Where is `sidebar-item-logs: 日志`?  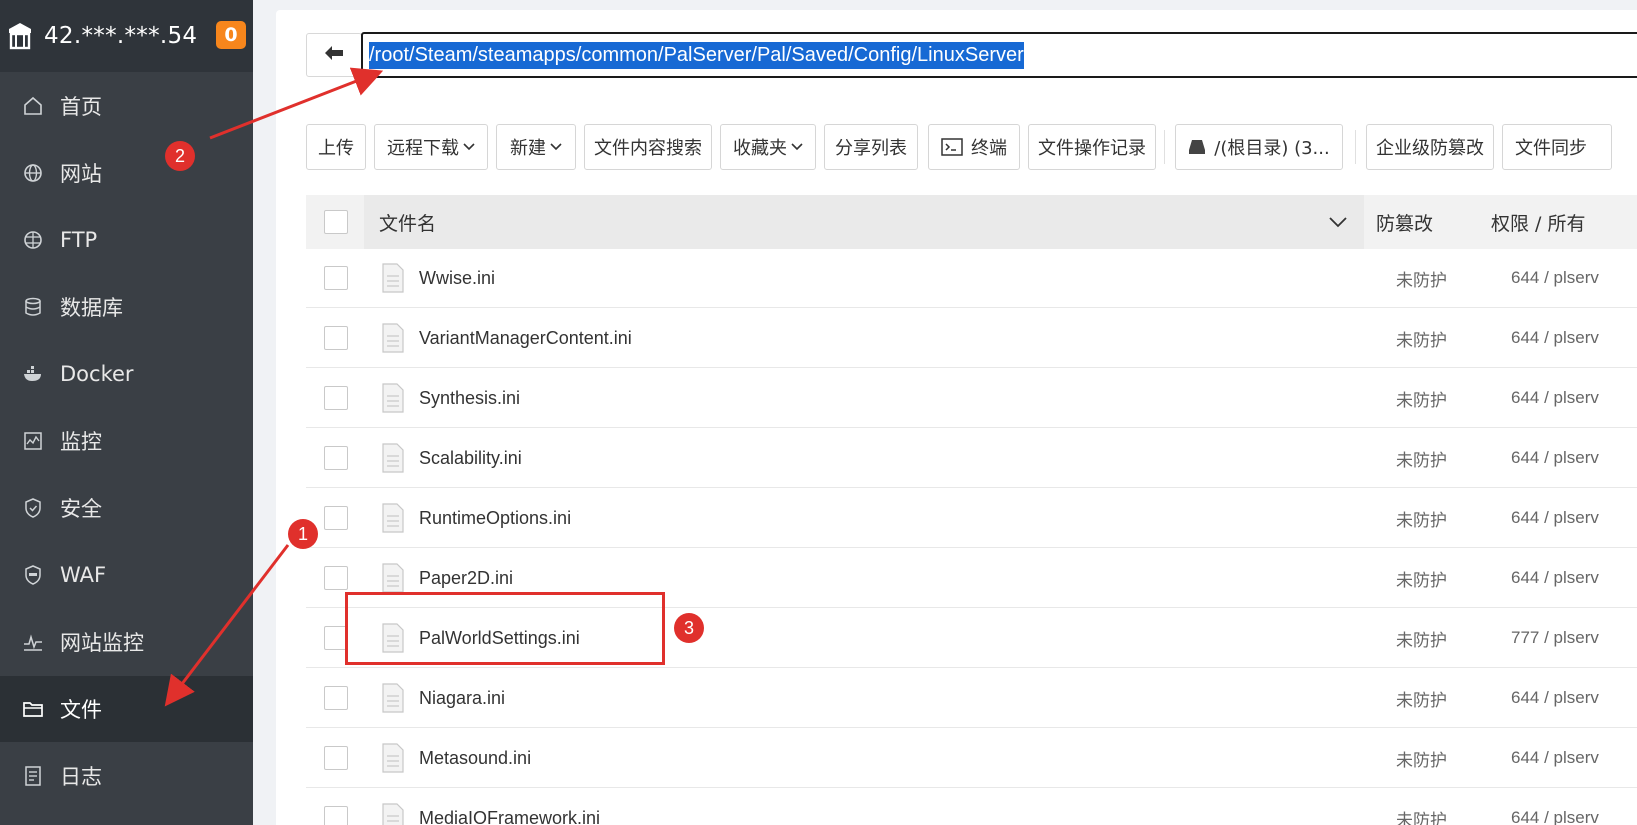 sidebar-item-logs: 日志 is located at coordinates (126, 776).